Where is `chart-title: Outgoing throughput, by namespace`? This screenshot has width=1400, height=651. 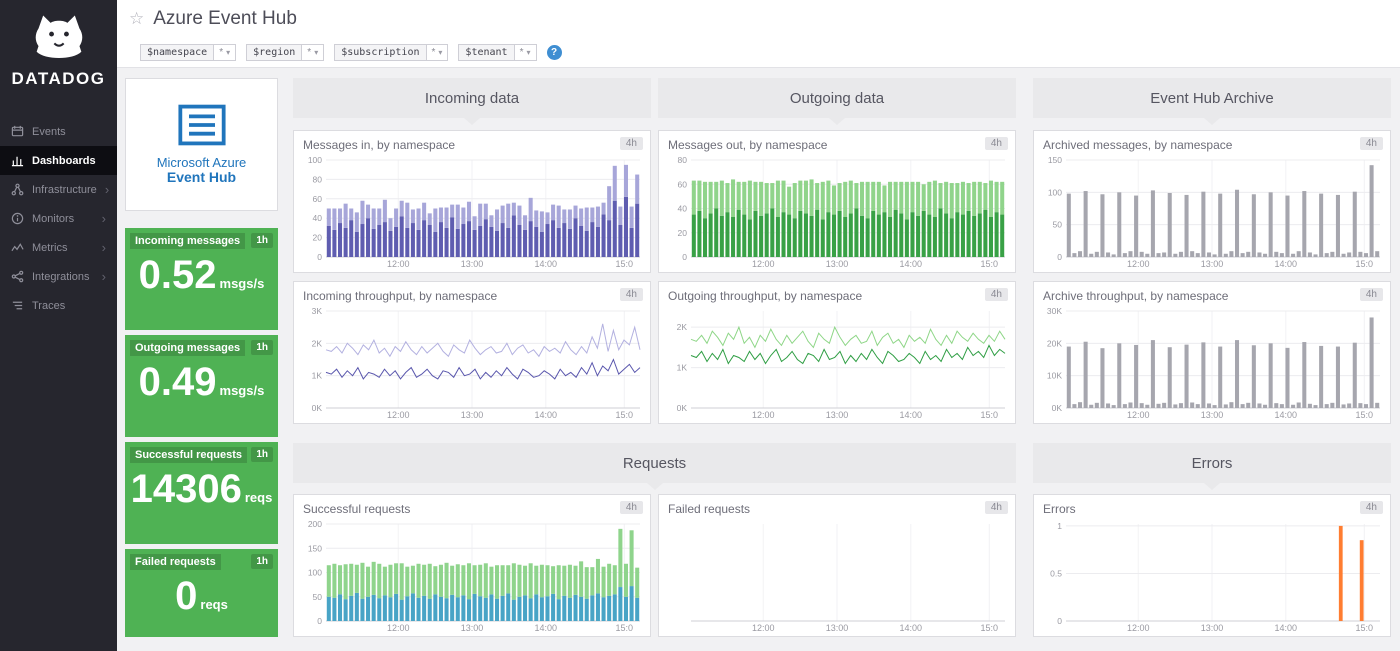 chart-title: Outgoing throughput, by namespace is located at coordinates (765, 296).